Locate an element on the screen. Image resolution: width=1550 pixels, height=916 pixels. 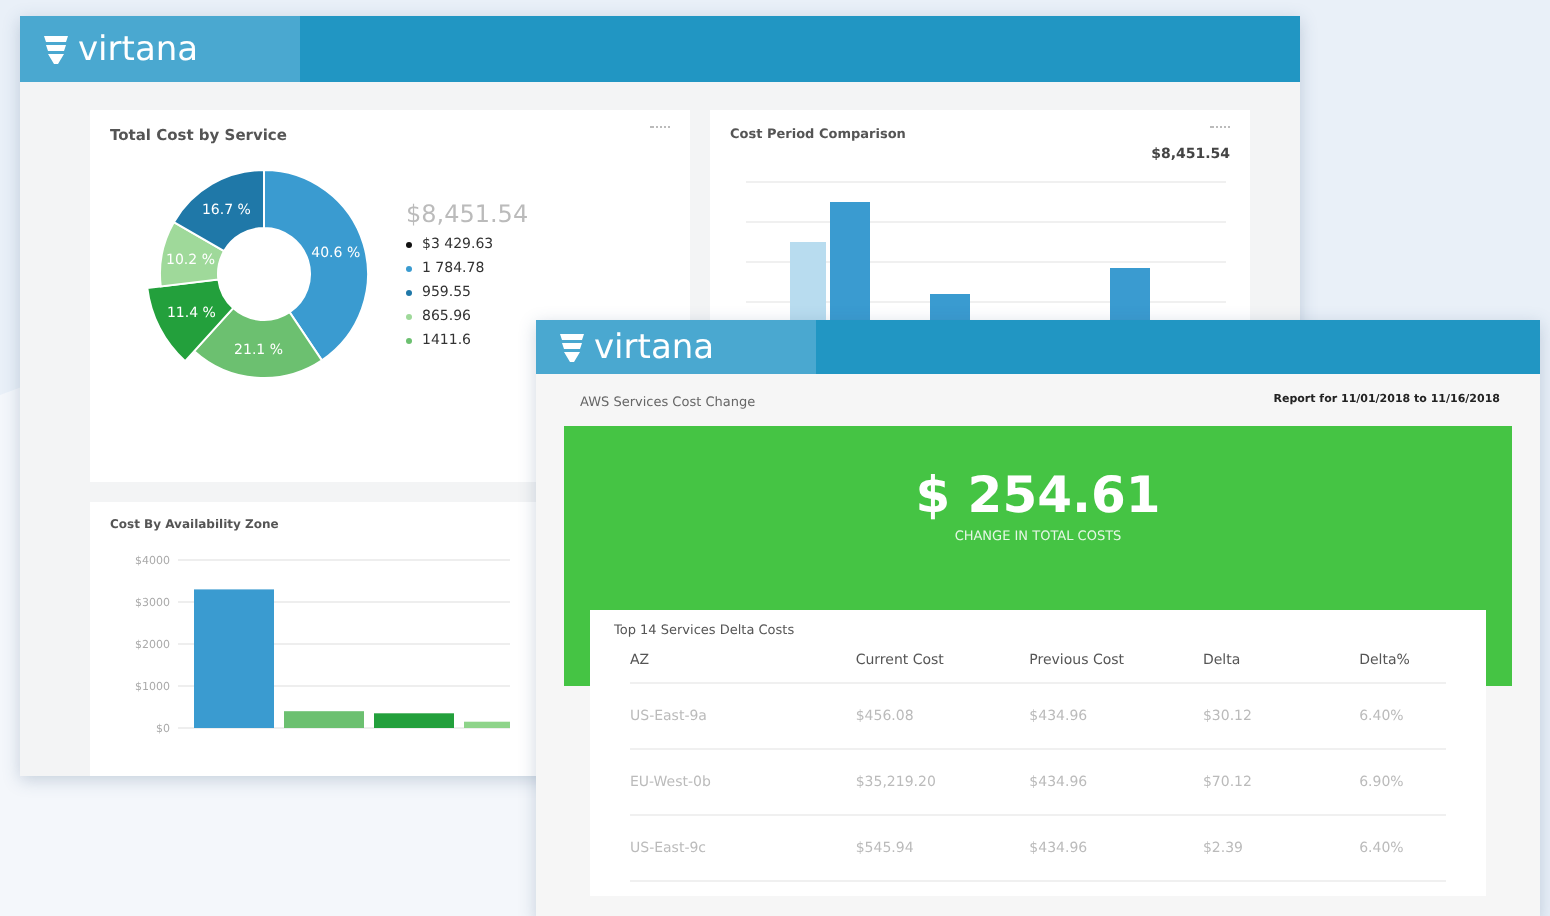
total-amount: $8,451.54 is located at coordinates (467, 214).